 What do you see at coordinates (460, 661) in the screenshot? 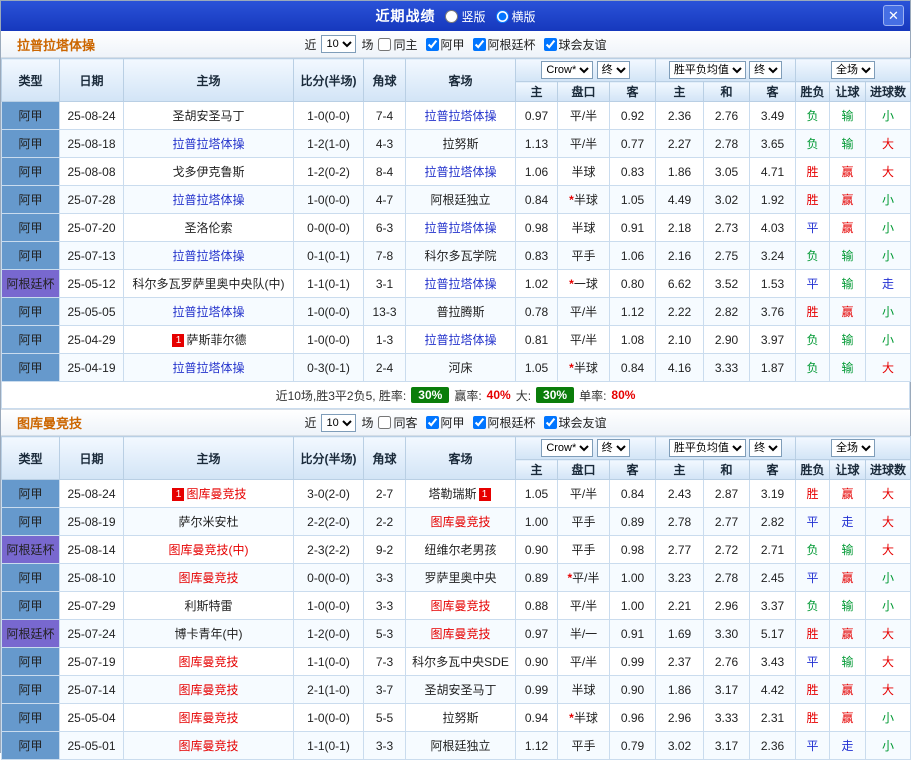
I see `away-team-cell: 科尔多瓦中央SDE` at bounding box center [460, 661].